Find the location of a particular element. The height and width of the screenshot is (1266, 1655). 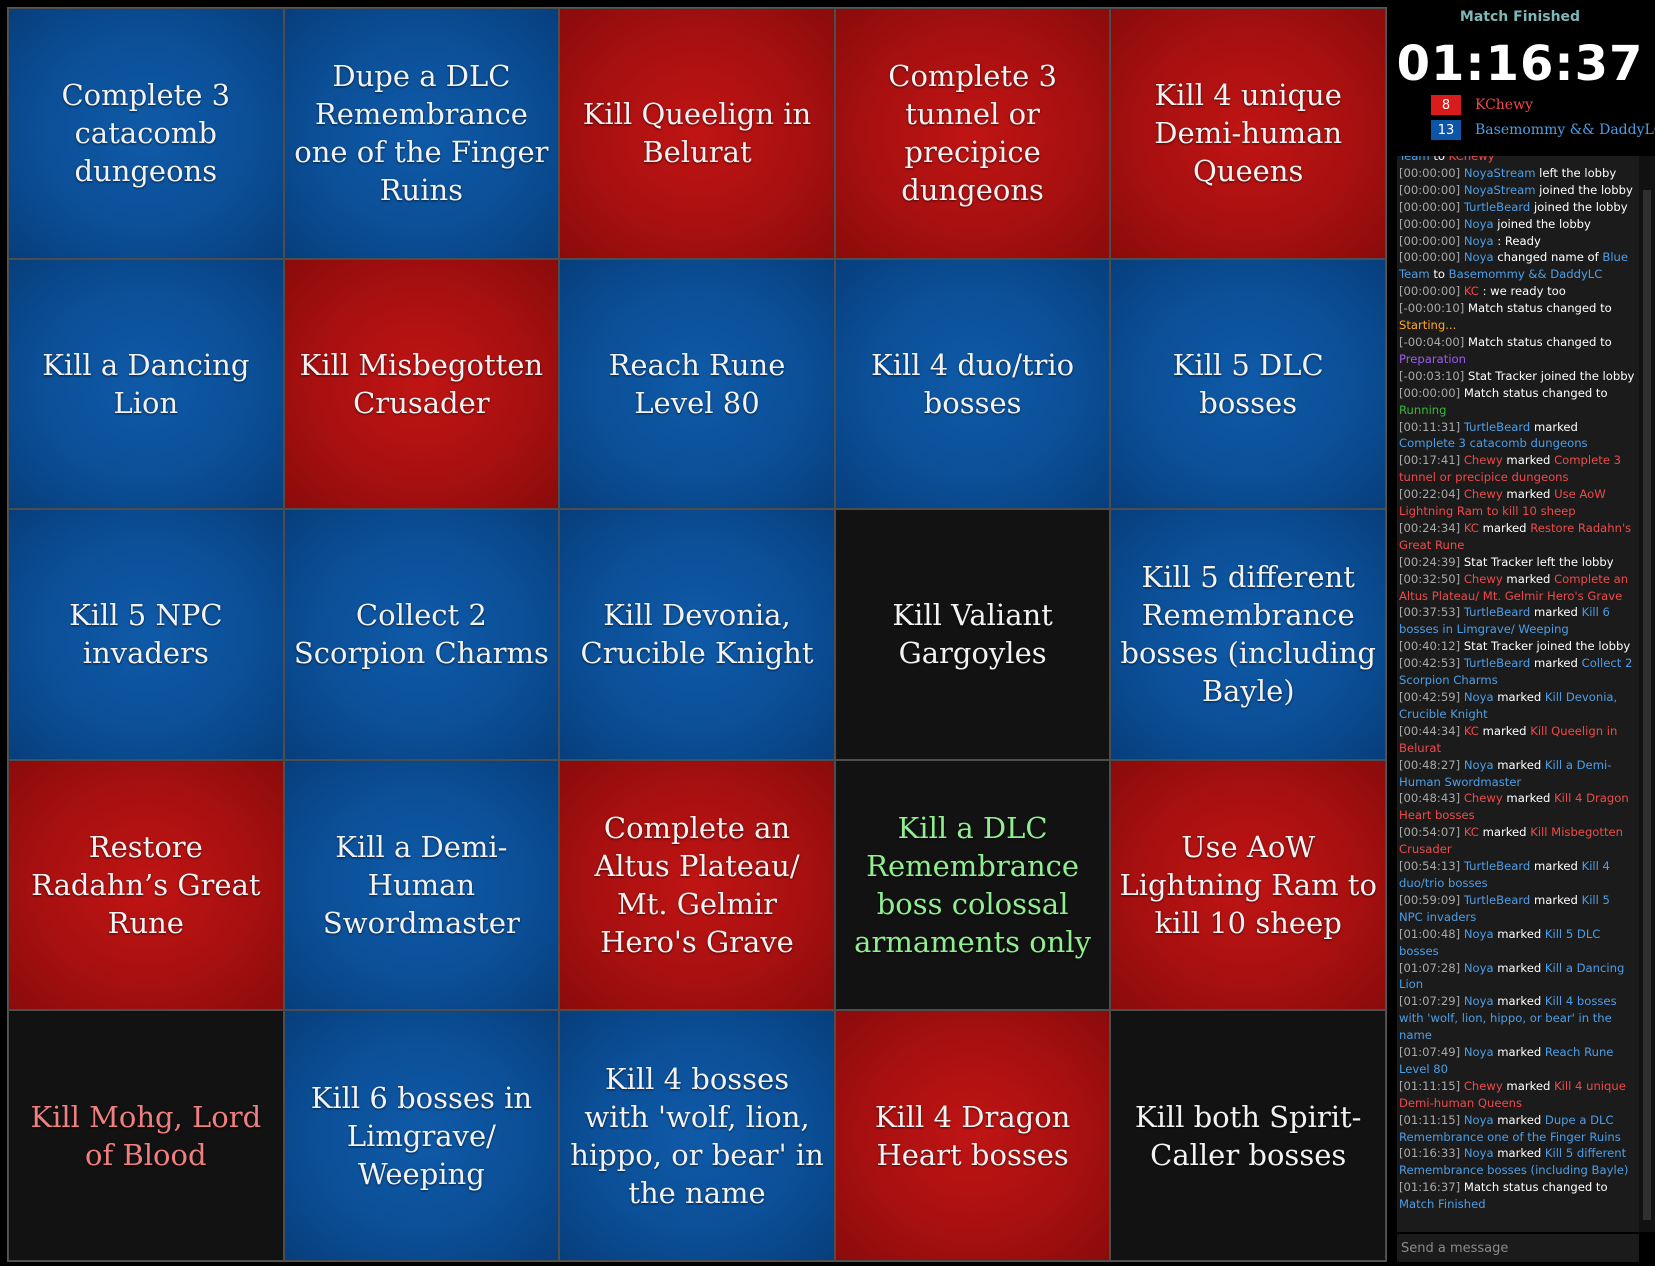

board-cell: Complete 3 catacomb dungeons is located at coordinates (146, 133).